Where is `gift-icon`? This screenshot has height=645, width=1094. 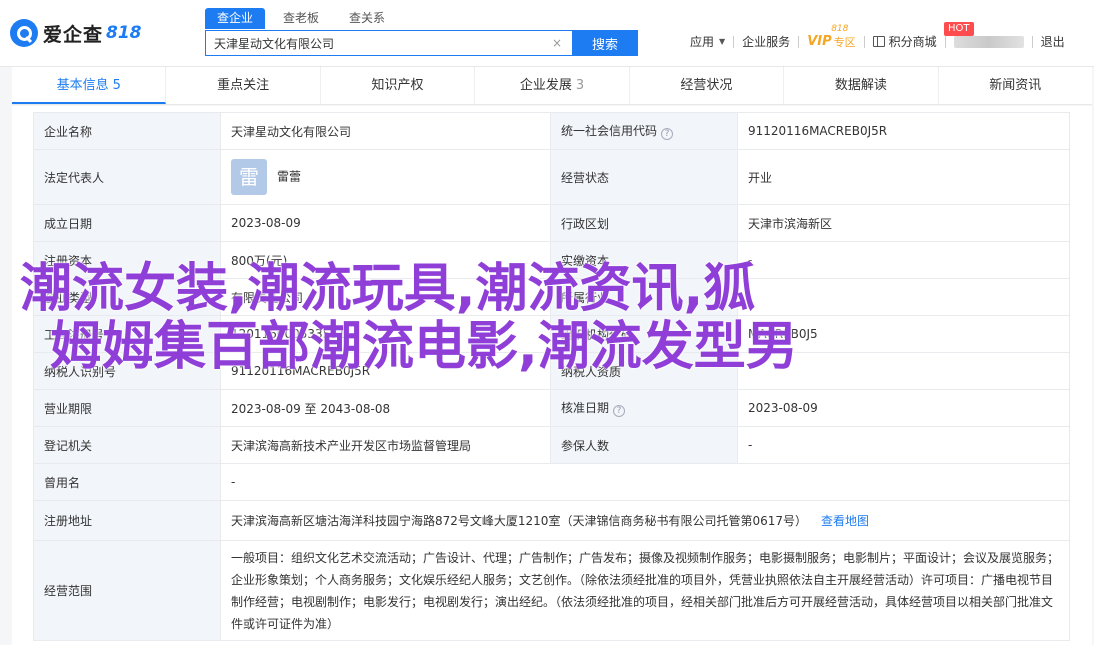
gift-icon is located at coordinates (878, 41).